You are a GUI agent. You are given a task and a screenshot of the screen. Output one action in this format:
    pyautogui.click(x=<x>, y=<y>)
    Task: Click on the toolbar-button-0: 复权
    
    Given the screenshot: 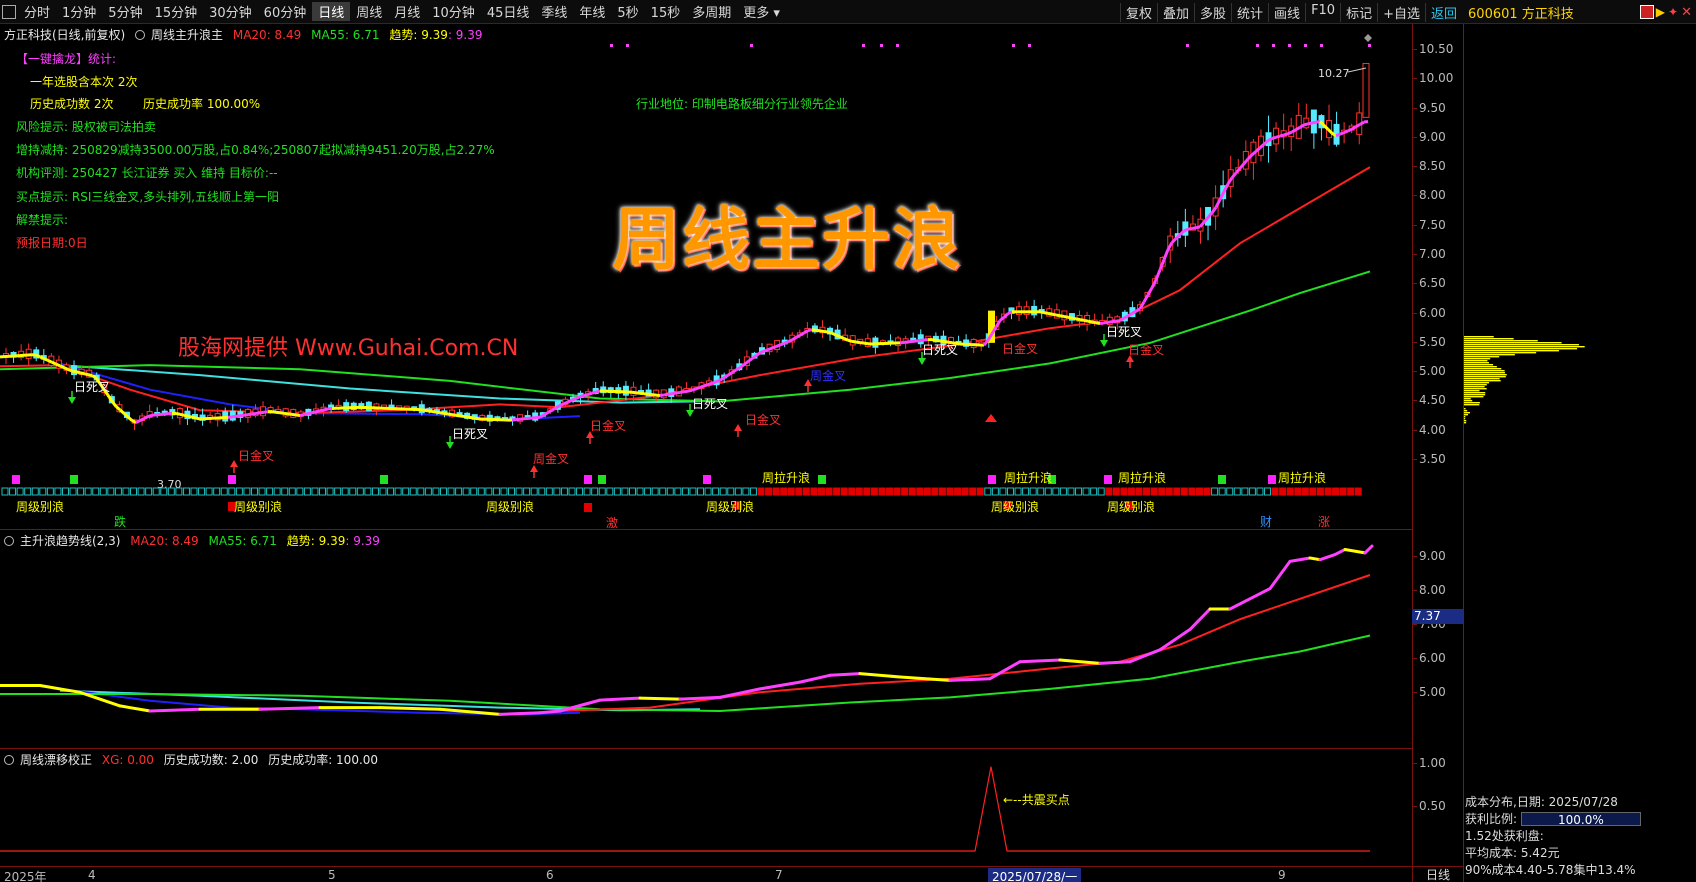 What is the action you would take?
    pyautogui.click(x=1138, y=12)
    